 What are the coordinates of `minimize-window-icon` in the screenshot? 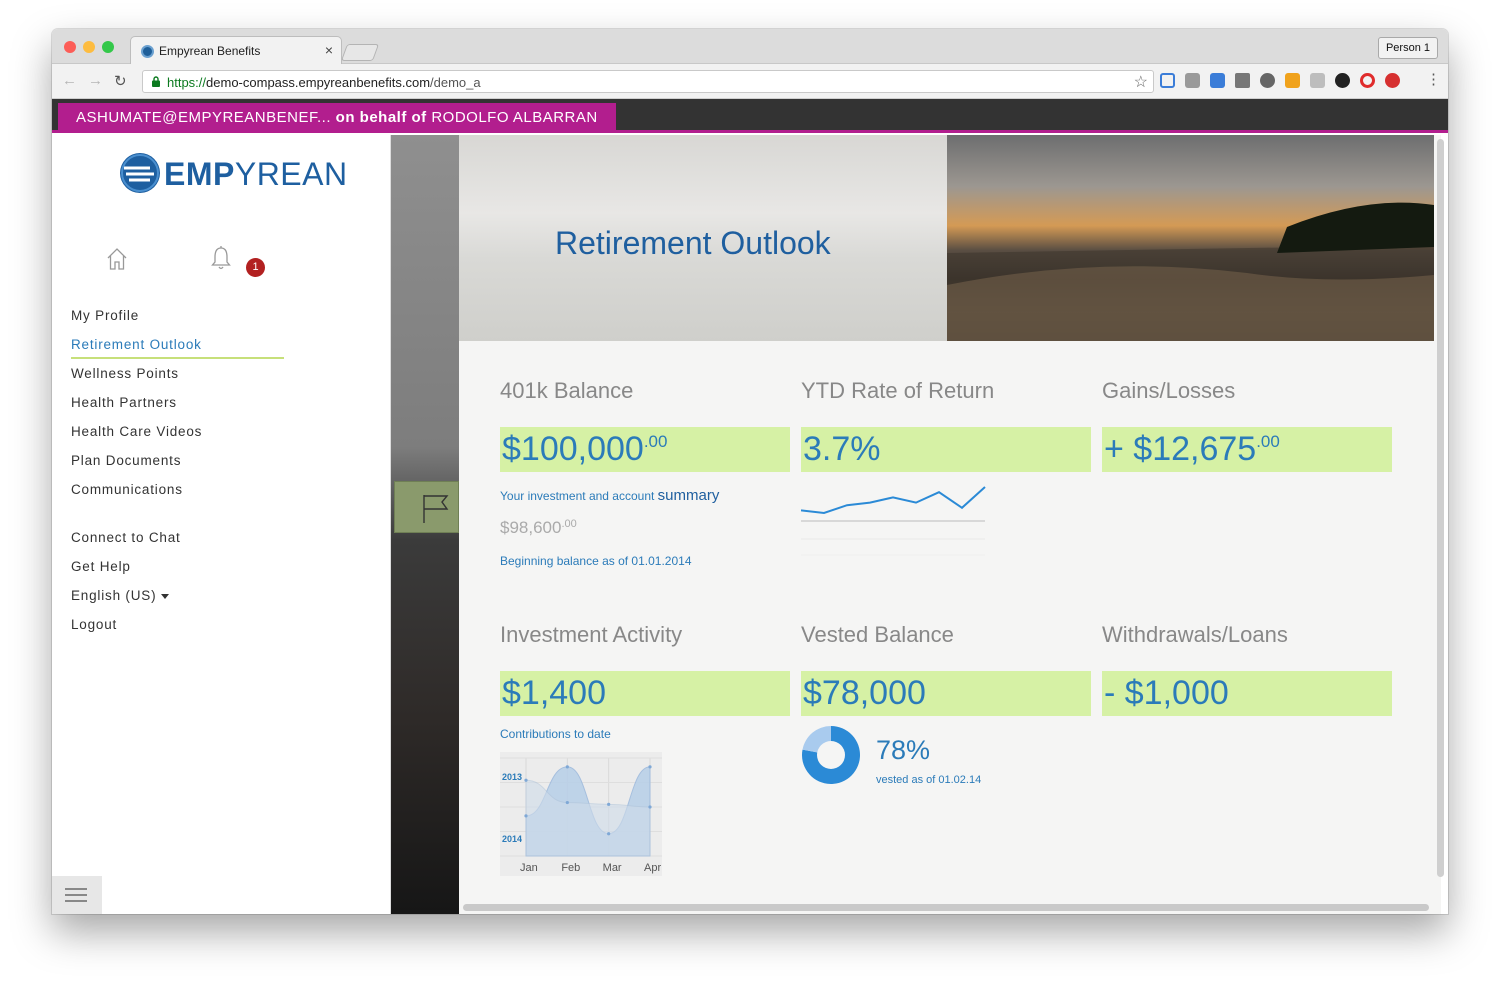 It's located at (89, 47).